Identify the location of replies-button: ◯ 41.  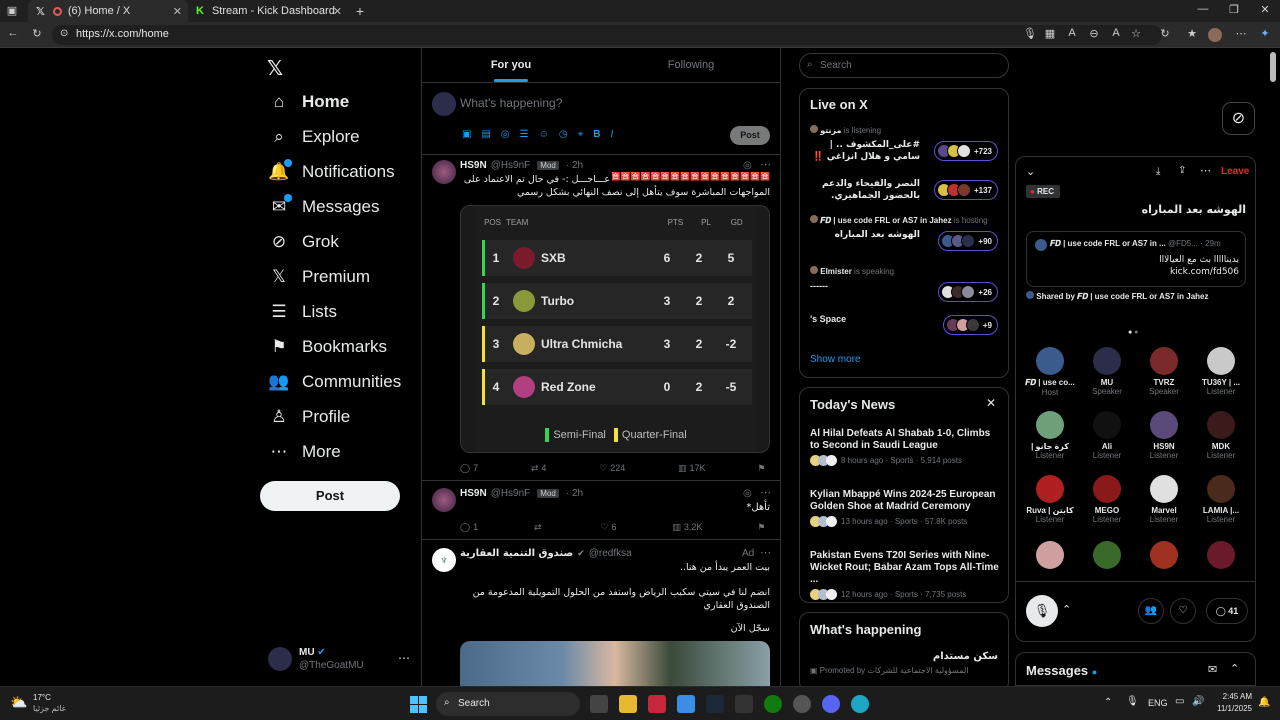
(1227, 611).